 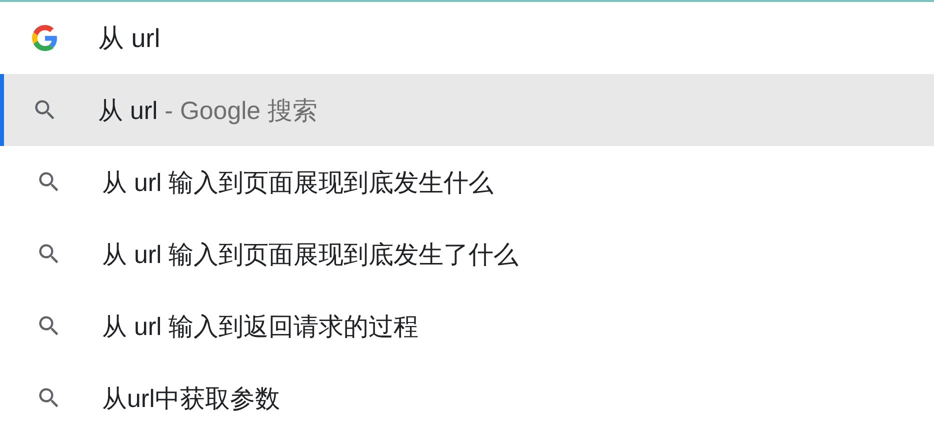 What do you see at coordinates (191, 399) in the screenshot?
I see `suggestion-text: 从url中获取参数` at bounding box center [191, 399].